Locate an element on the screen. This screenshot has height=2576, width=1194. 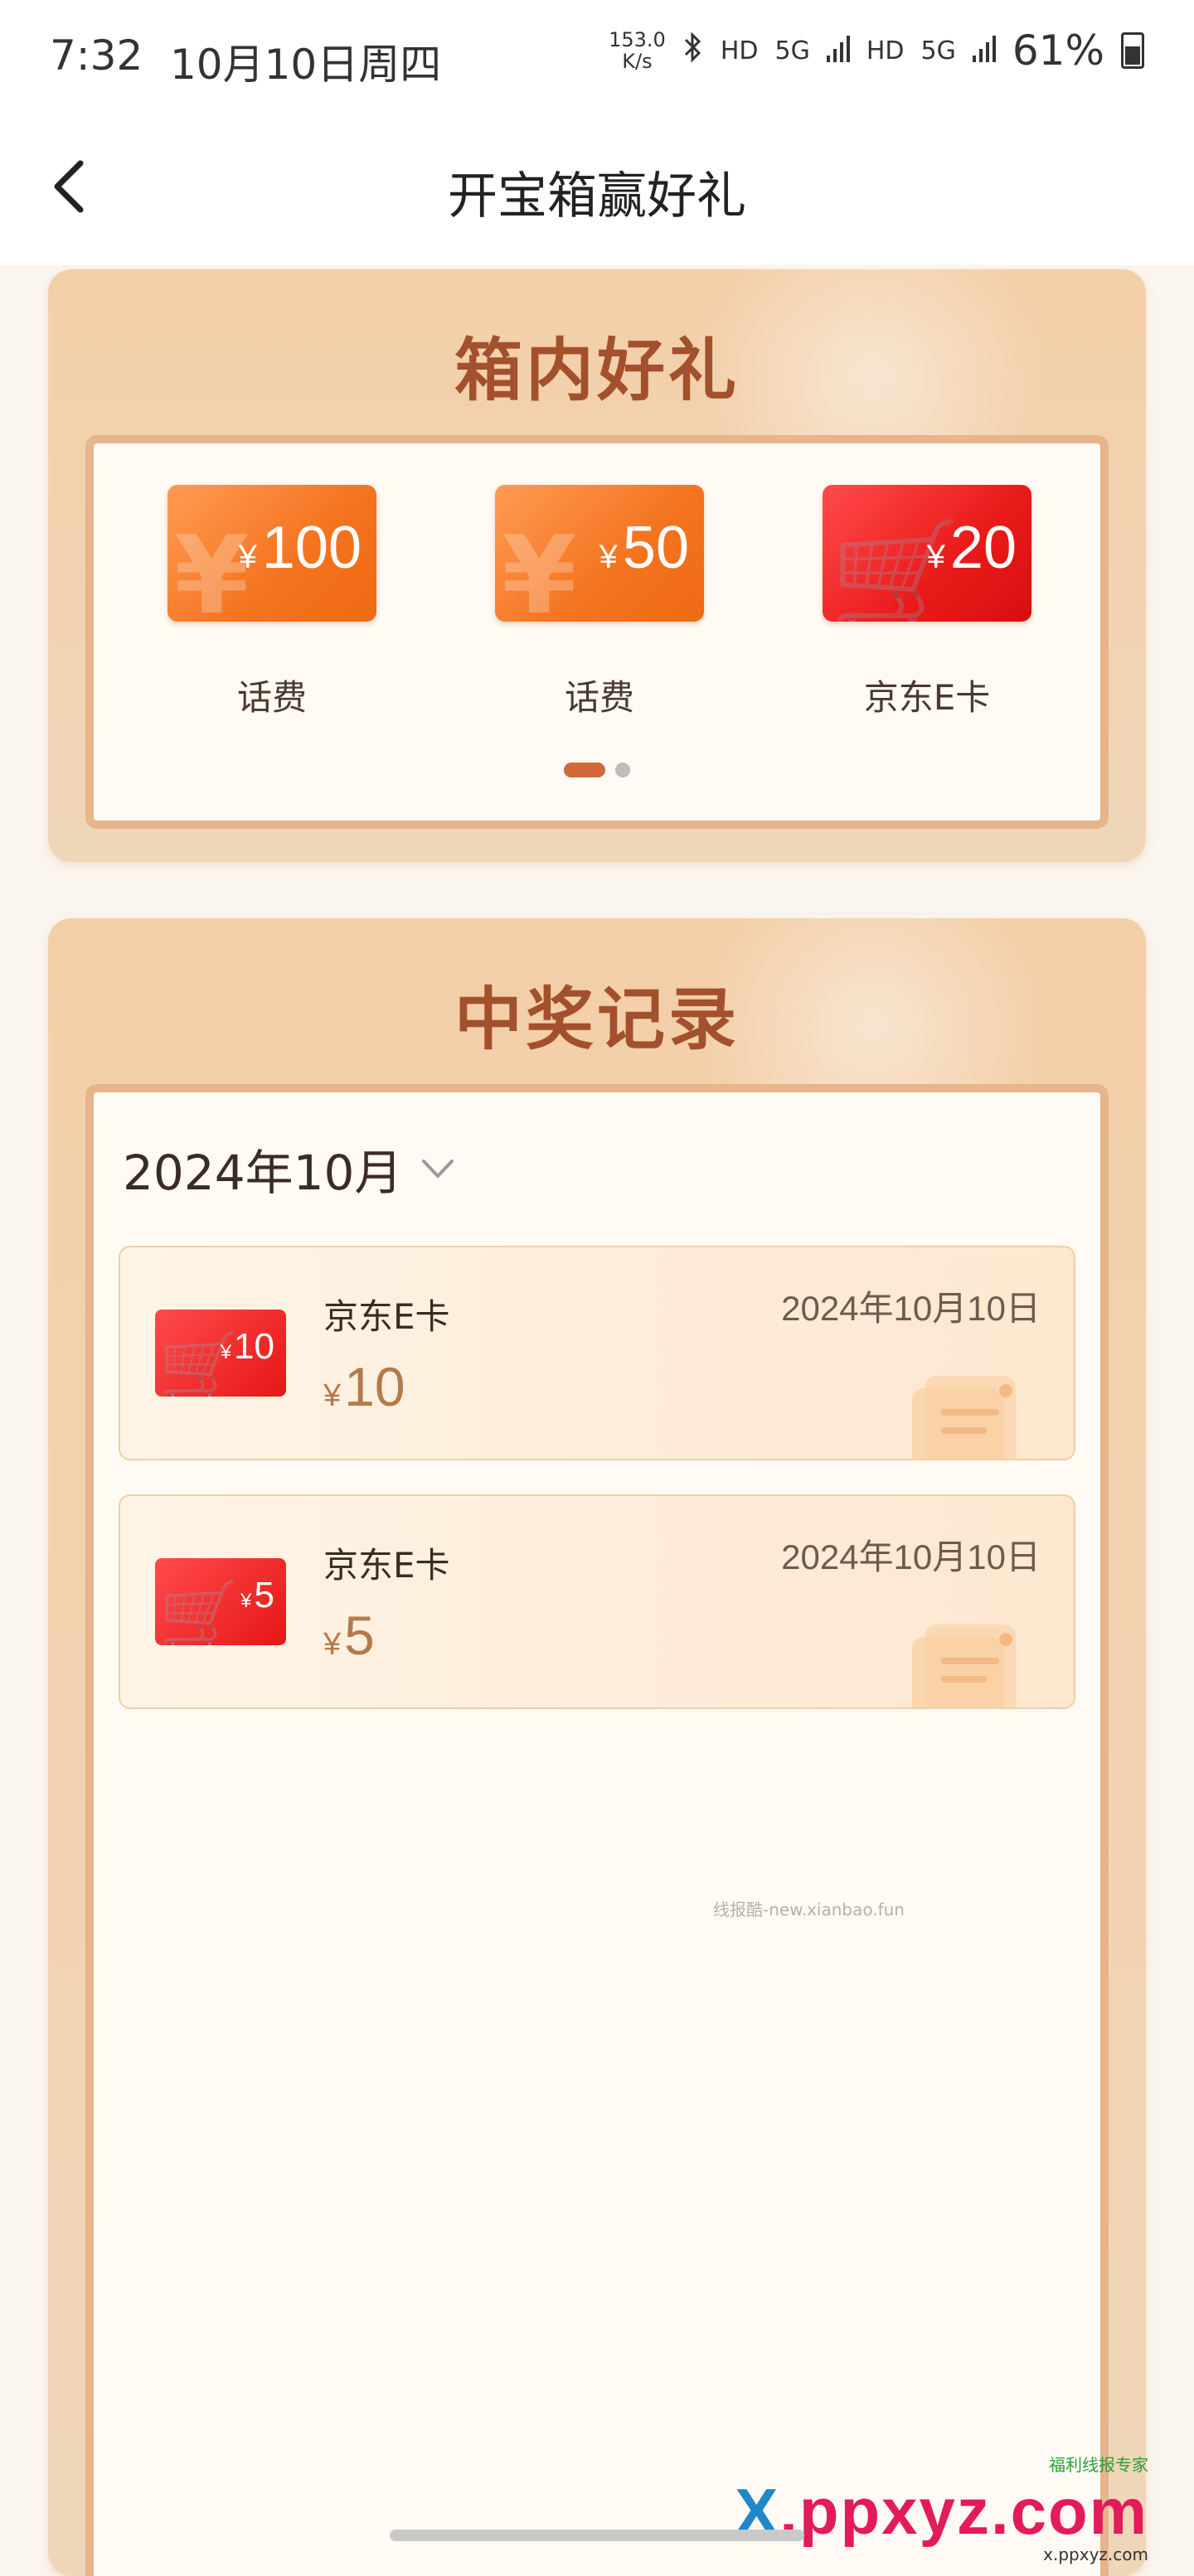
gift-amount: 50 is located at coordinates (655, 548).